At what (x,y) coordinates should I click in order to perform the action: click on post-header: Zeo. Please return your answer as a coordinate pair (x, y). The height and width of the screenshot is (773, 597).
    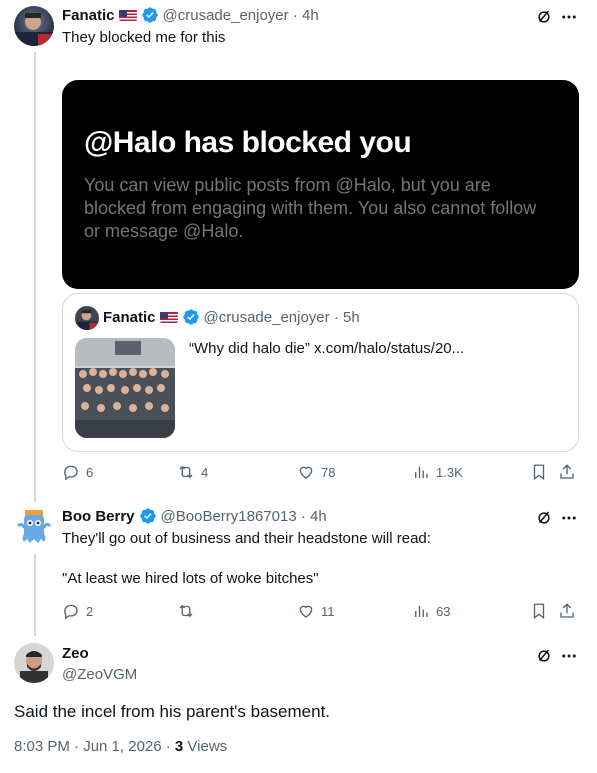
    Looking at the image, I should click on (75, 653).